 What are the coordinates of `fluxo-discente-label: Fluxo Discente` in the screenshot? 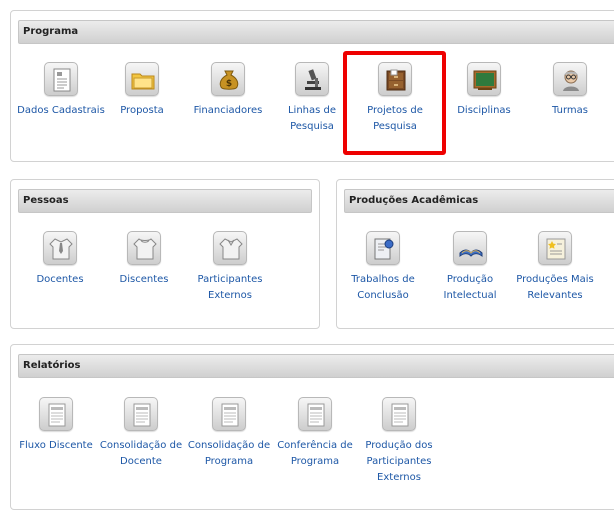 It's located at (56, 445).